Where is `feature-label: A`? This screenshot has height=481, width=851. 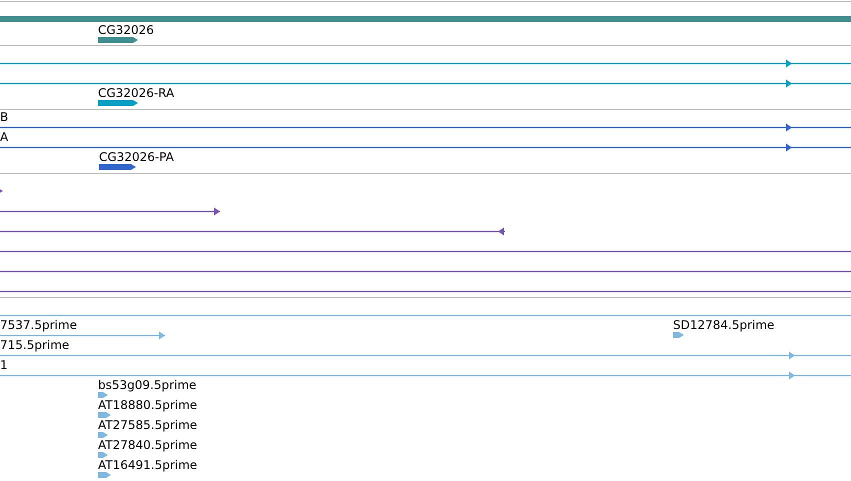 feature-label: A is located at coordinates (4, 137).